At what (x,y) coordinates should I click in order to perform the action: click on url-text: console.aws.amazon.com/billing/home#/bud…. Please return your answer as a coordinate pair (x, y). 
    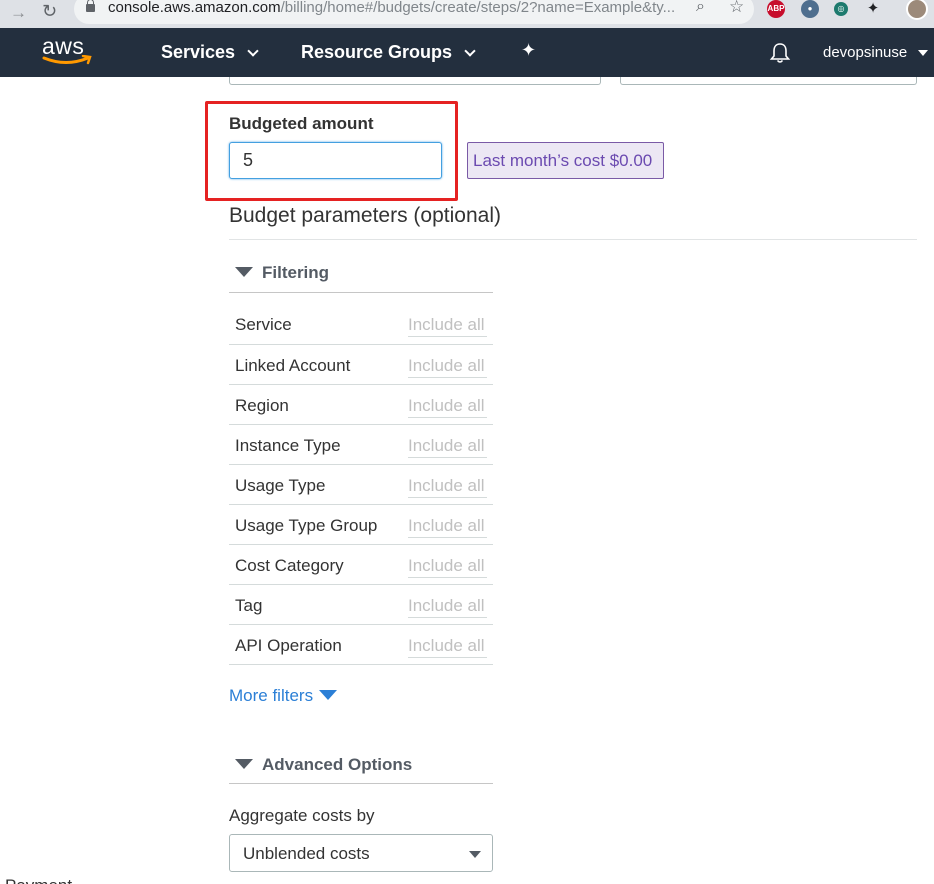
    Looking at the image, I should click on (398, 8).